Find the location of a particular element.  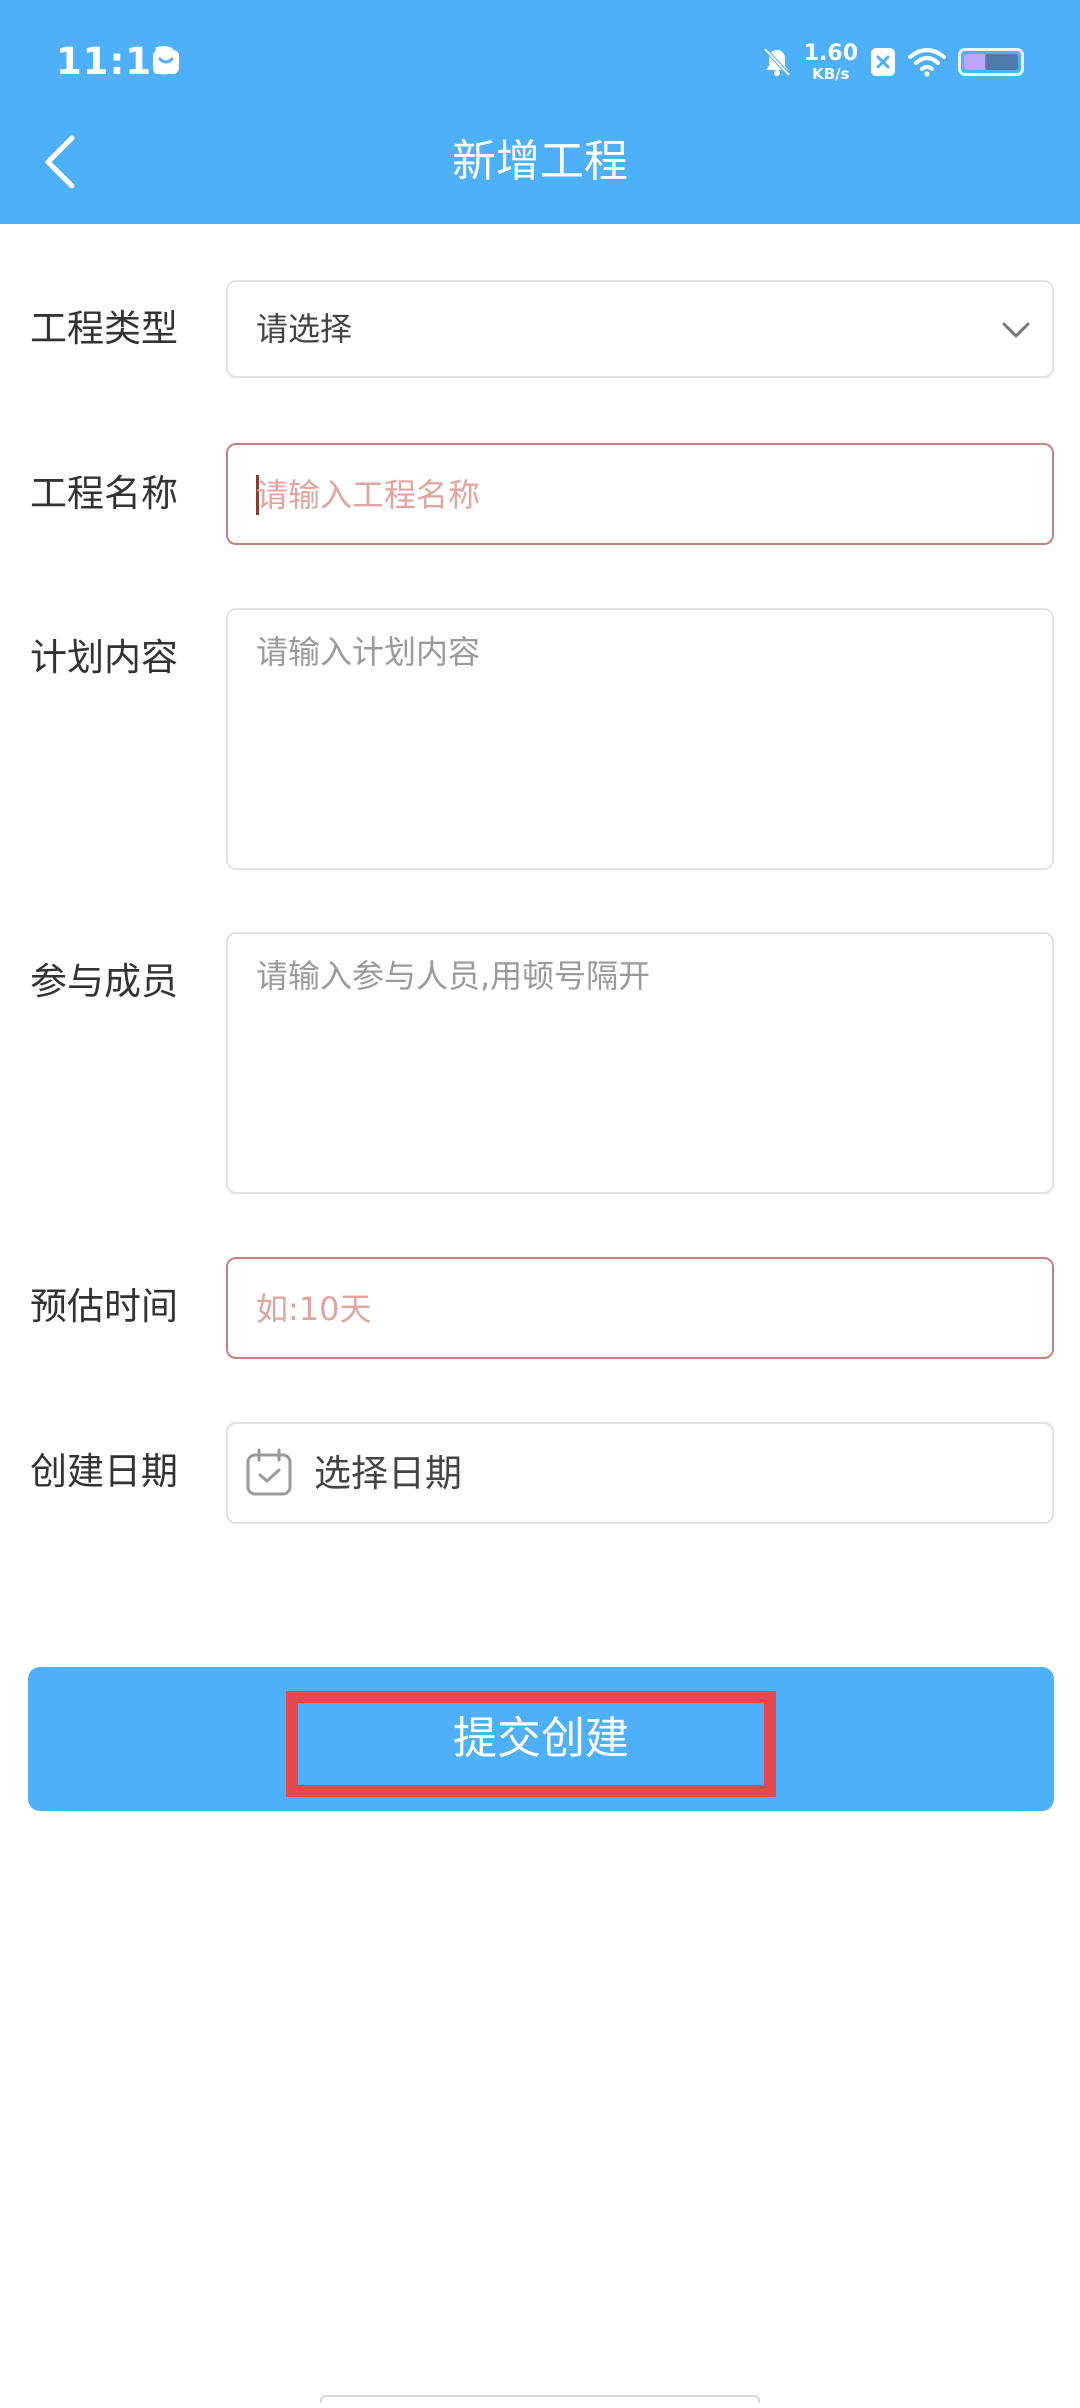

project-type-select: 请选择 is located at coordinates (640, 329).